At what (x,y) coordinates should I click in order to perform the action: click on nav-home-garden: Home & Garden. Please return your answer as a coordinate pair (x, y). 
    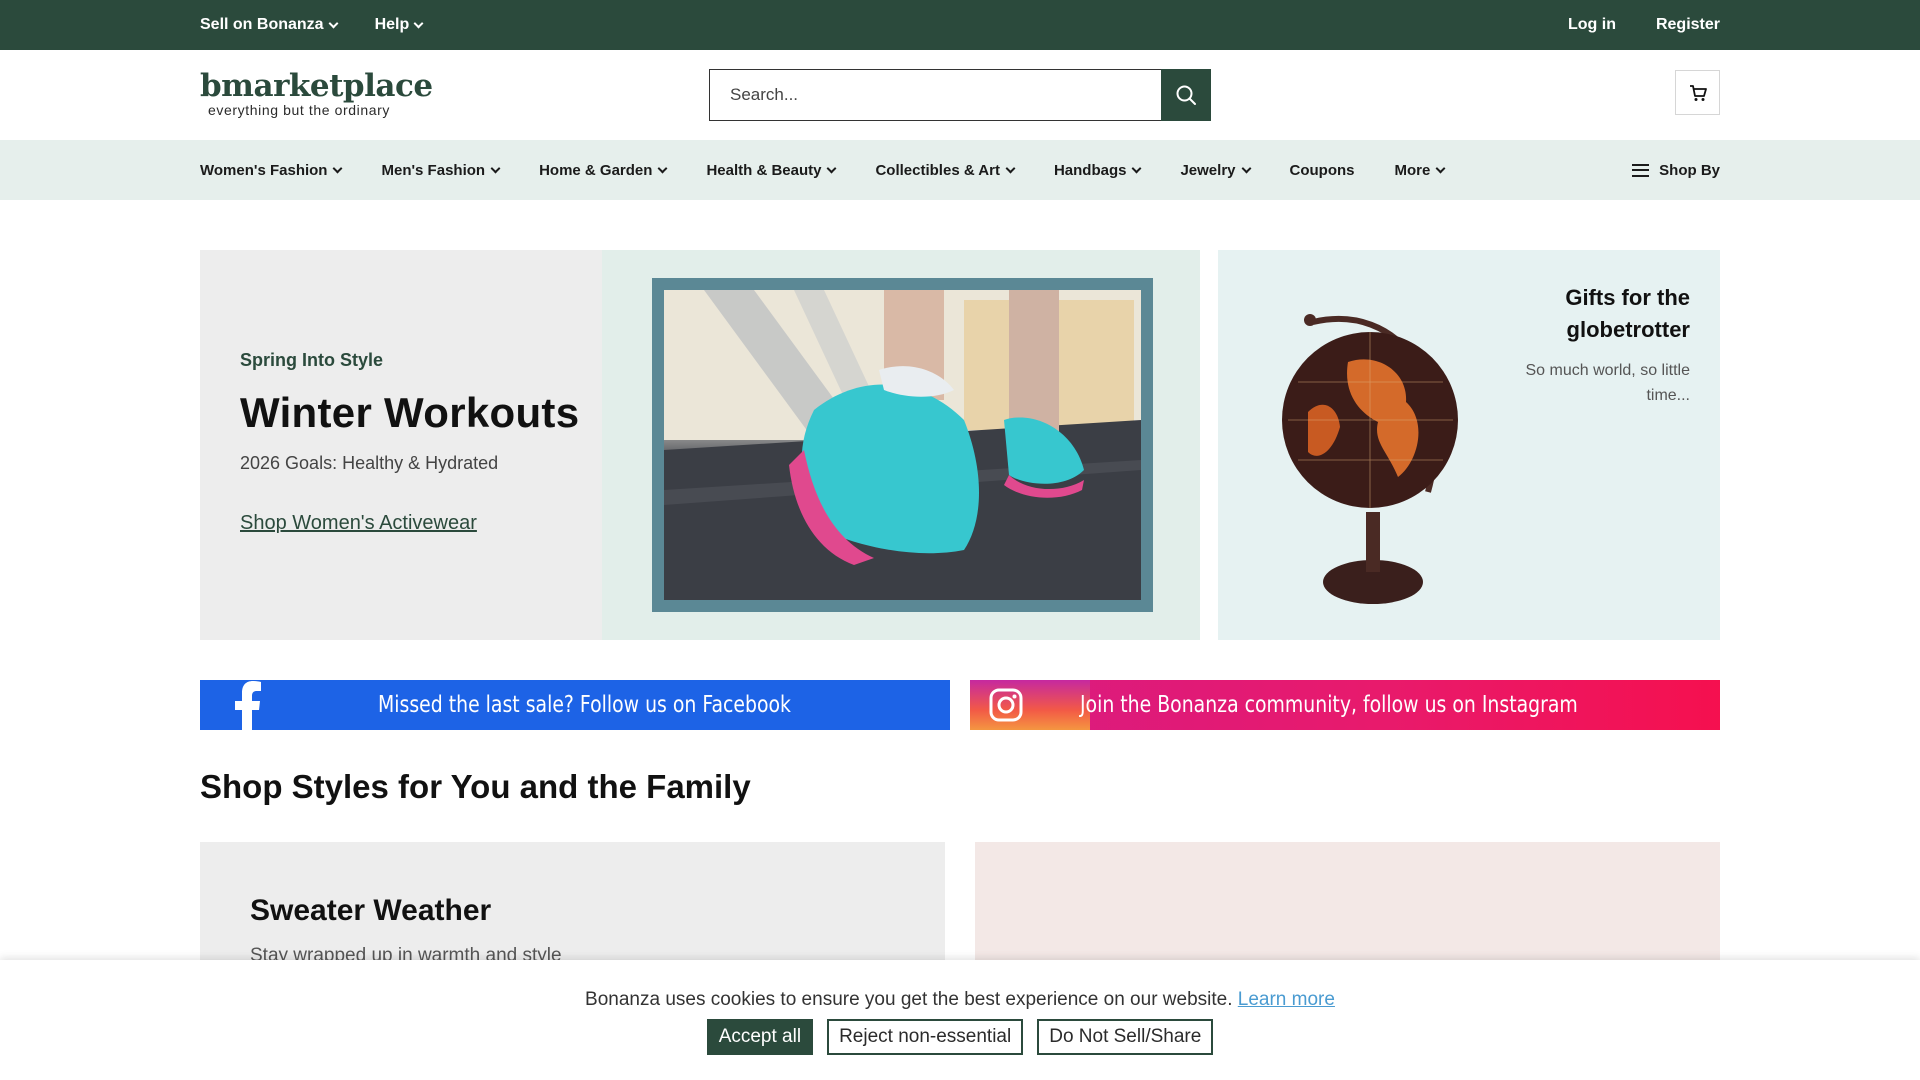
    Looking at the image, I should click on (603, 170).